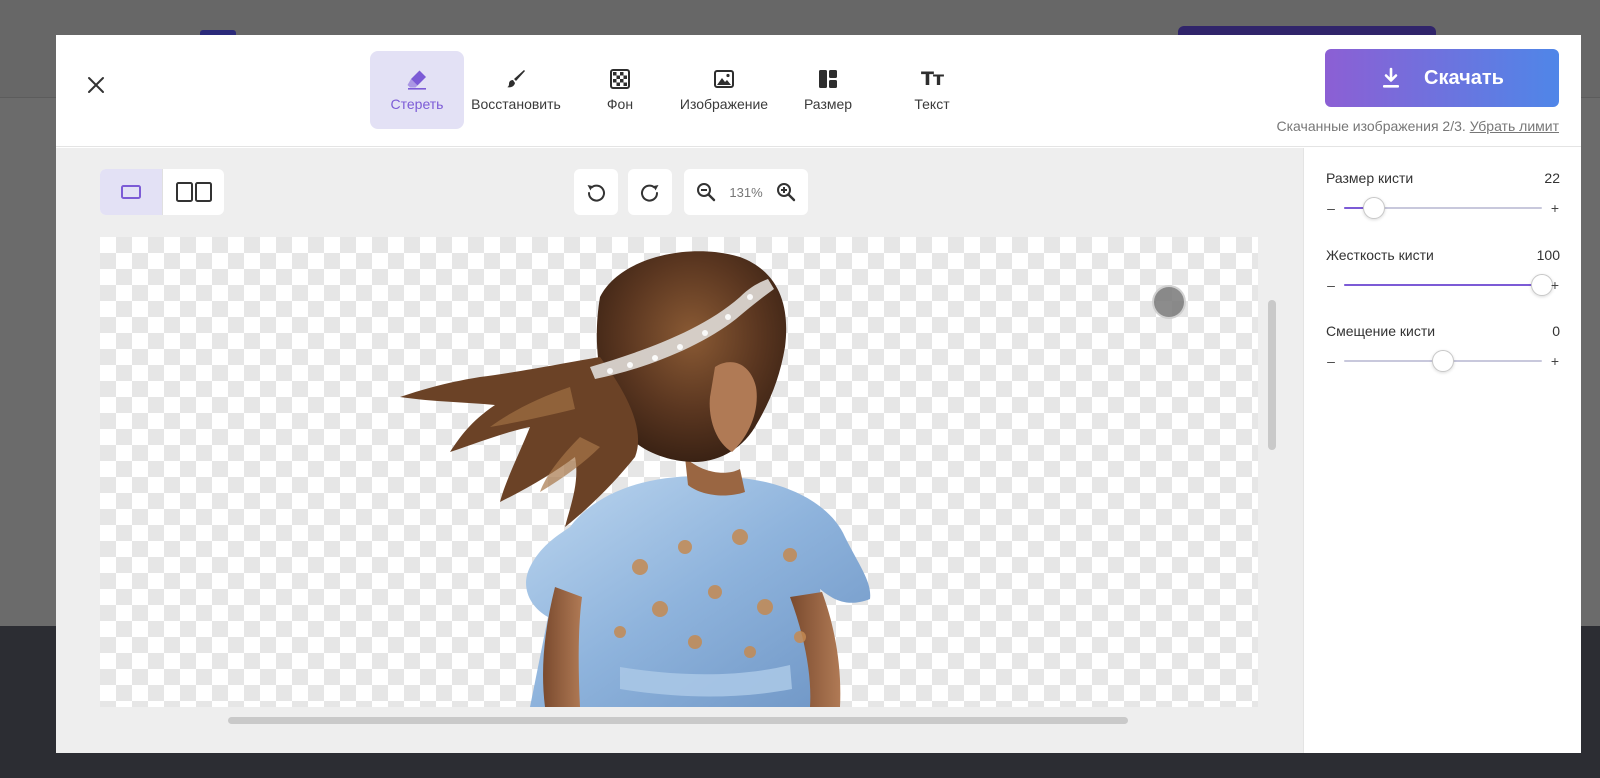  I want to click on brush-size-value: 22, so click(1552, 178).